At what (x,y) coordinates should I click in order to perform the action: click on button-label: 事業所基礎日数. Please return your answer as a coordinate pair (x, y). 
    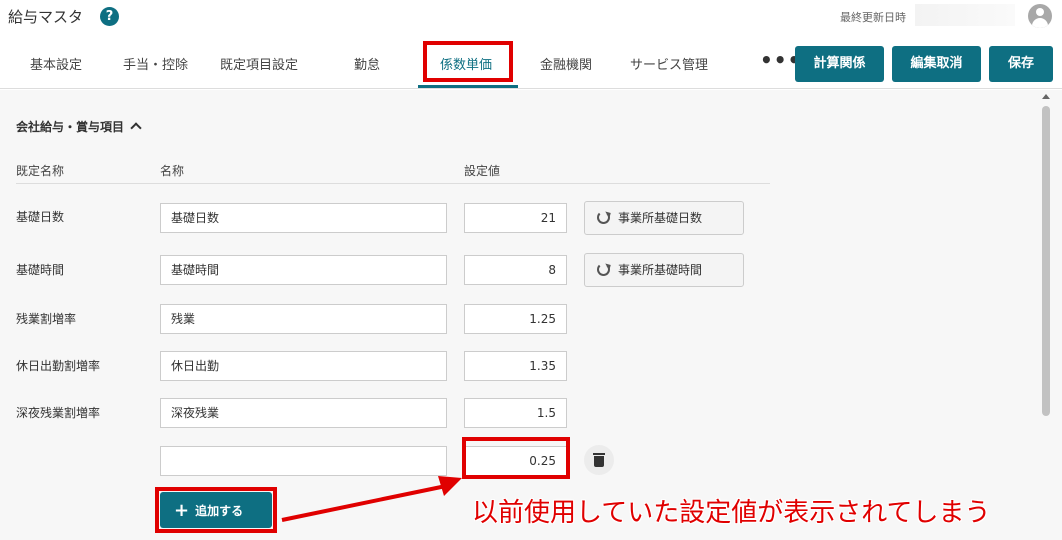
    Looking at the image, I should click on (660, 218).